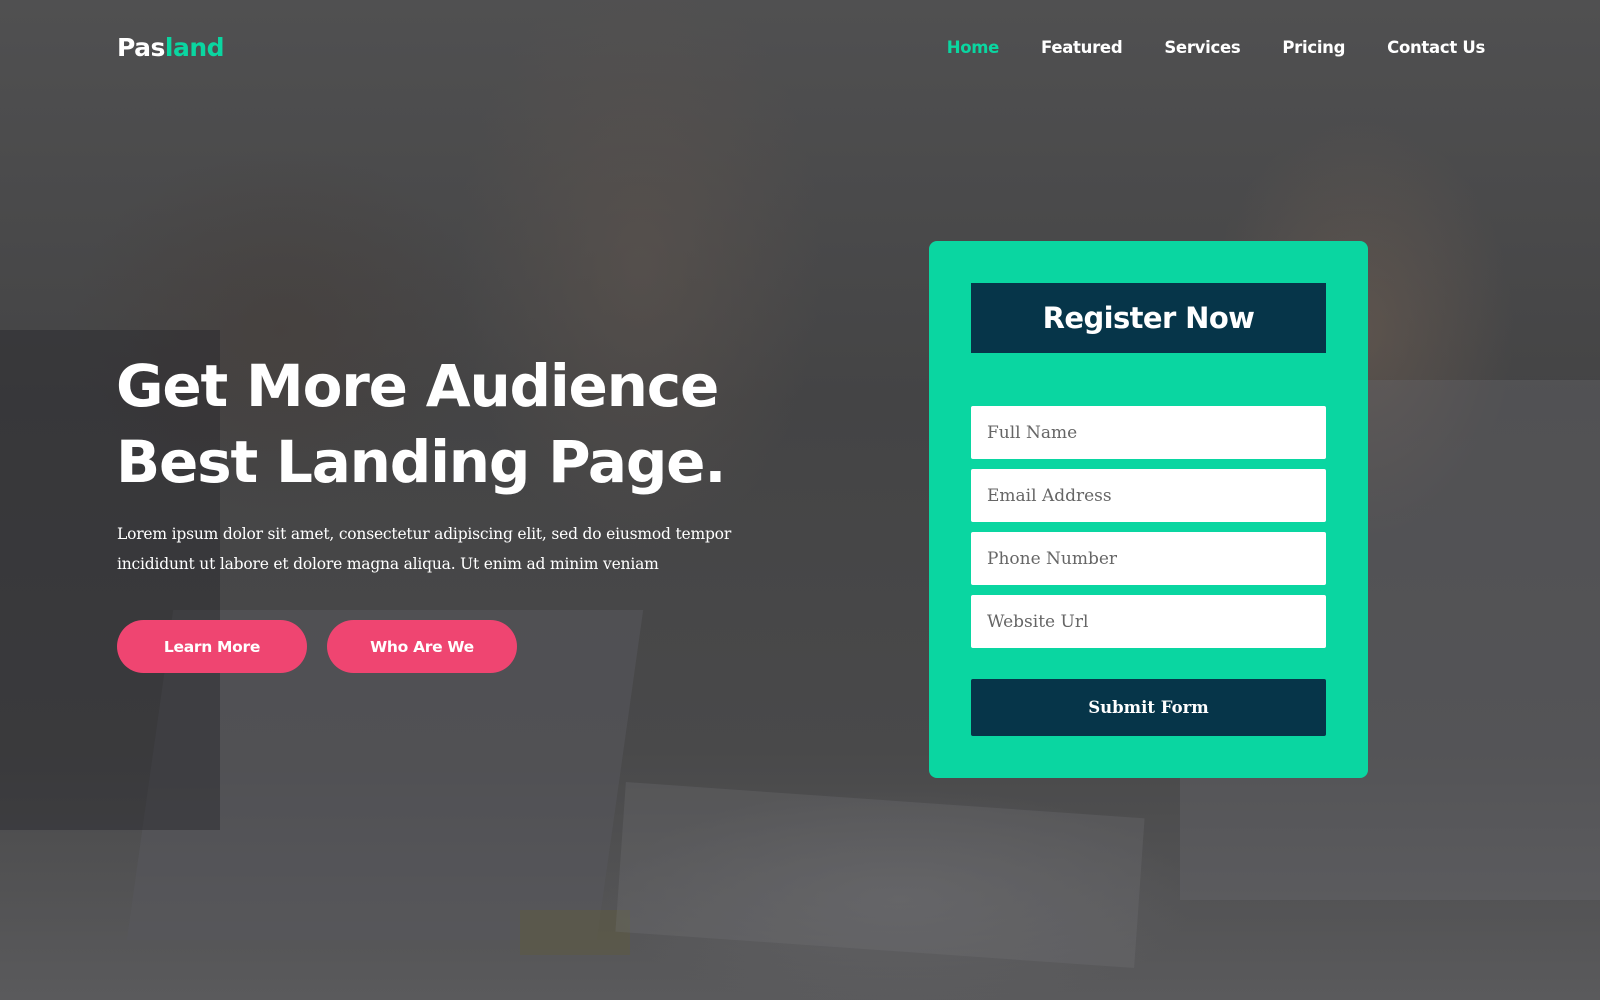 The height and width of the screenshot is (1000, 1600). What do you see at coordinates (1082, 47) in the screenshot?
I see `nav-item-featured: Featured` at bounding box center [1082, 47].